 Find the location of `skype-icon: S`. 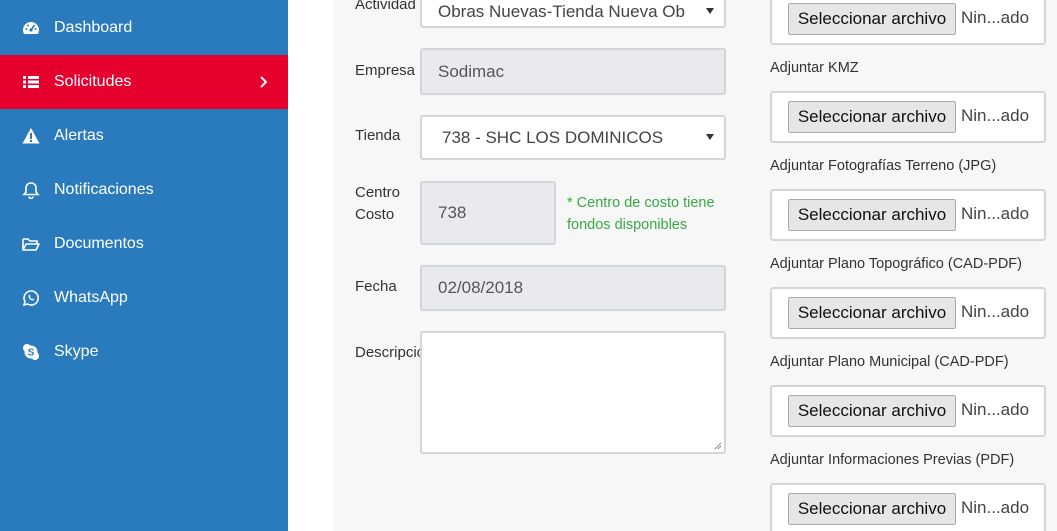

skype-icon: S is located at coordinates (31, 352).